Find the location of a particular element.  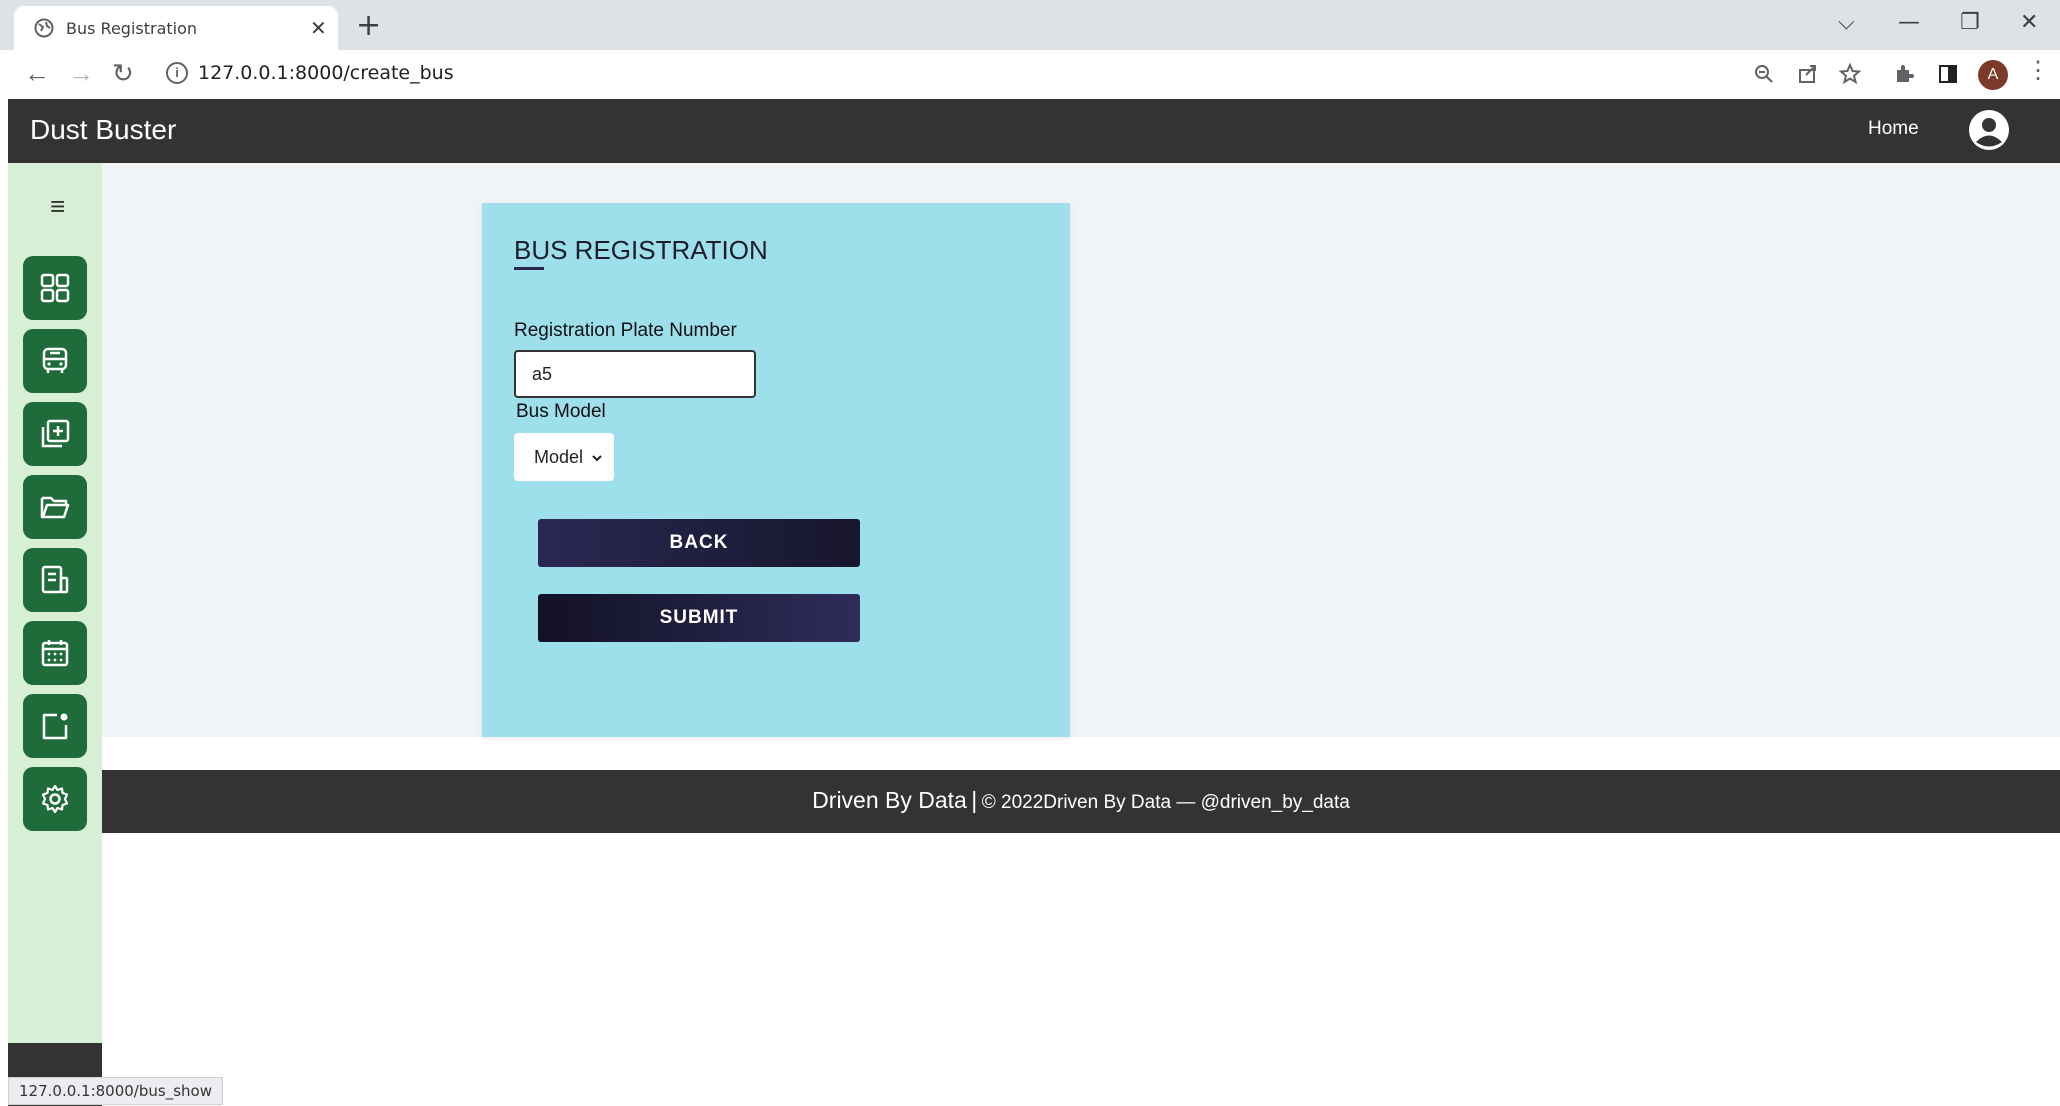

status-url-bubble: 127.0.0.1:8000/bus_show is located at coordinates (115, 1091).